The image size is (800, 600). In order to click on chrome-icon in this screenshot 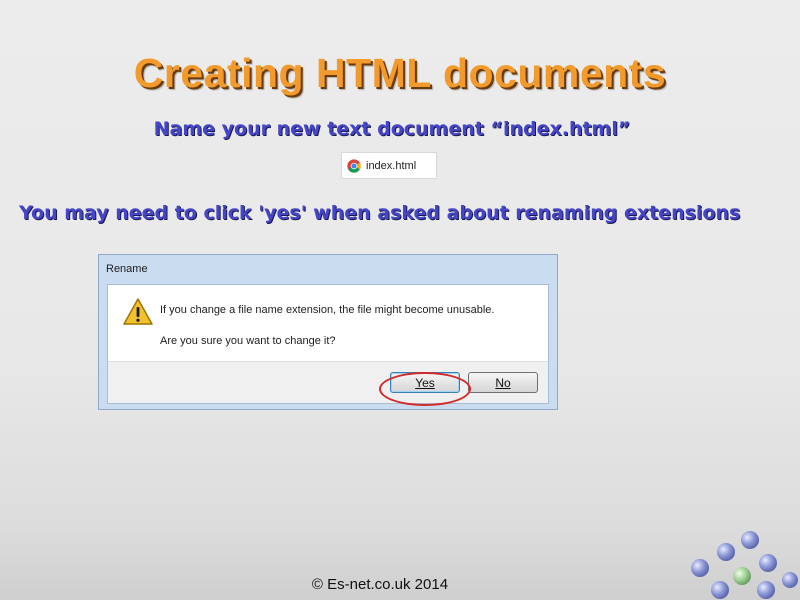, I will do `click(354, 165)`.